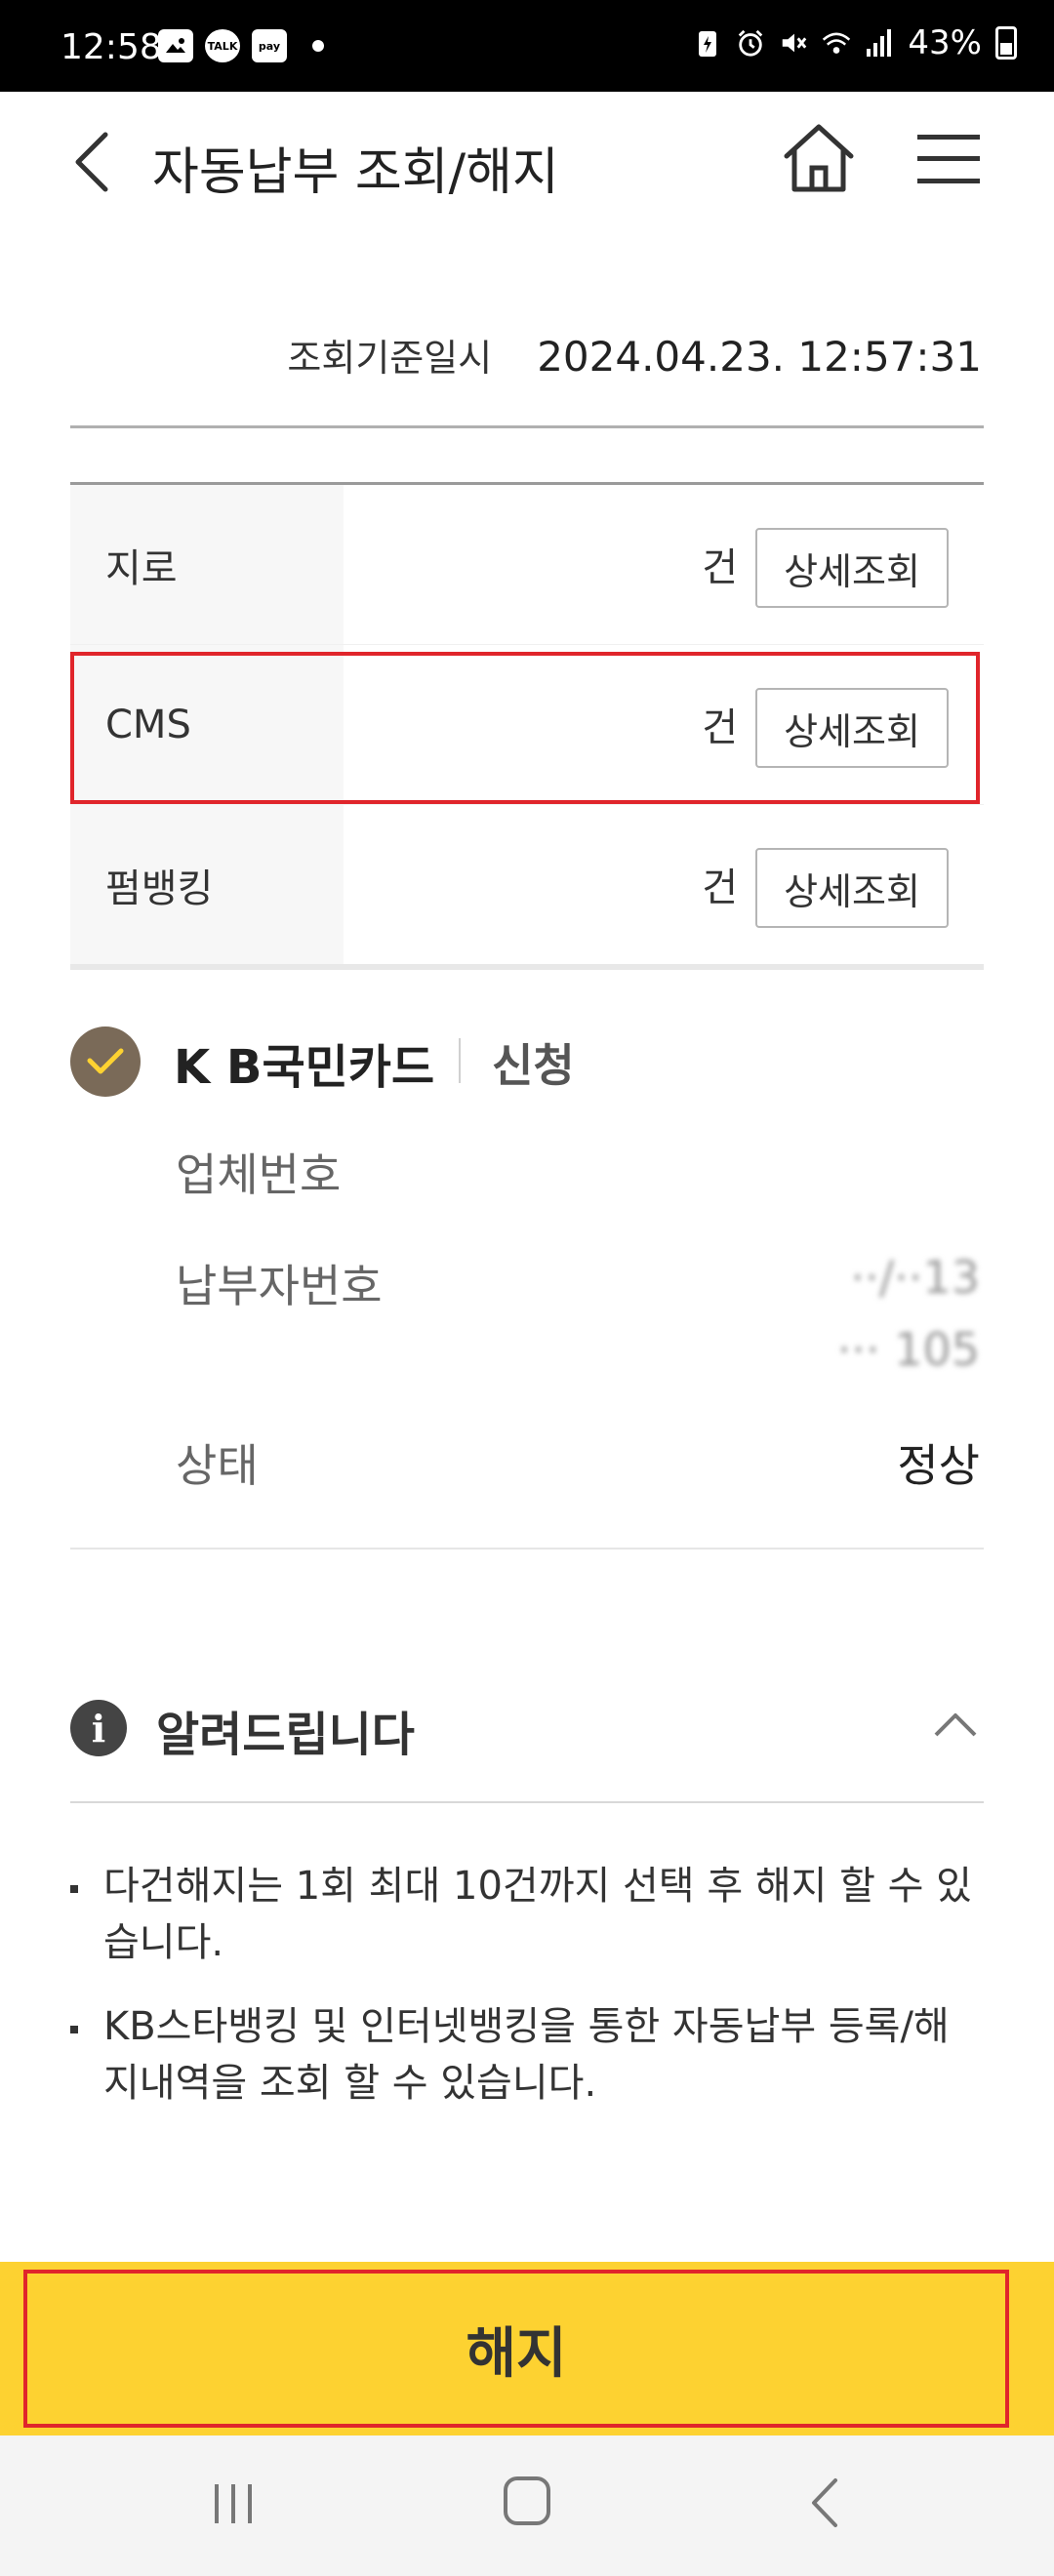  What do you see at coordinates (533, 1065) in the screenshot?
I see `registration-status: 신청` at bounding box center [533, 1065].